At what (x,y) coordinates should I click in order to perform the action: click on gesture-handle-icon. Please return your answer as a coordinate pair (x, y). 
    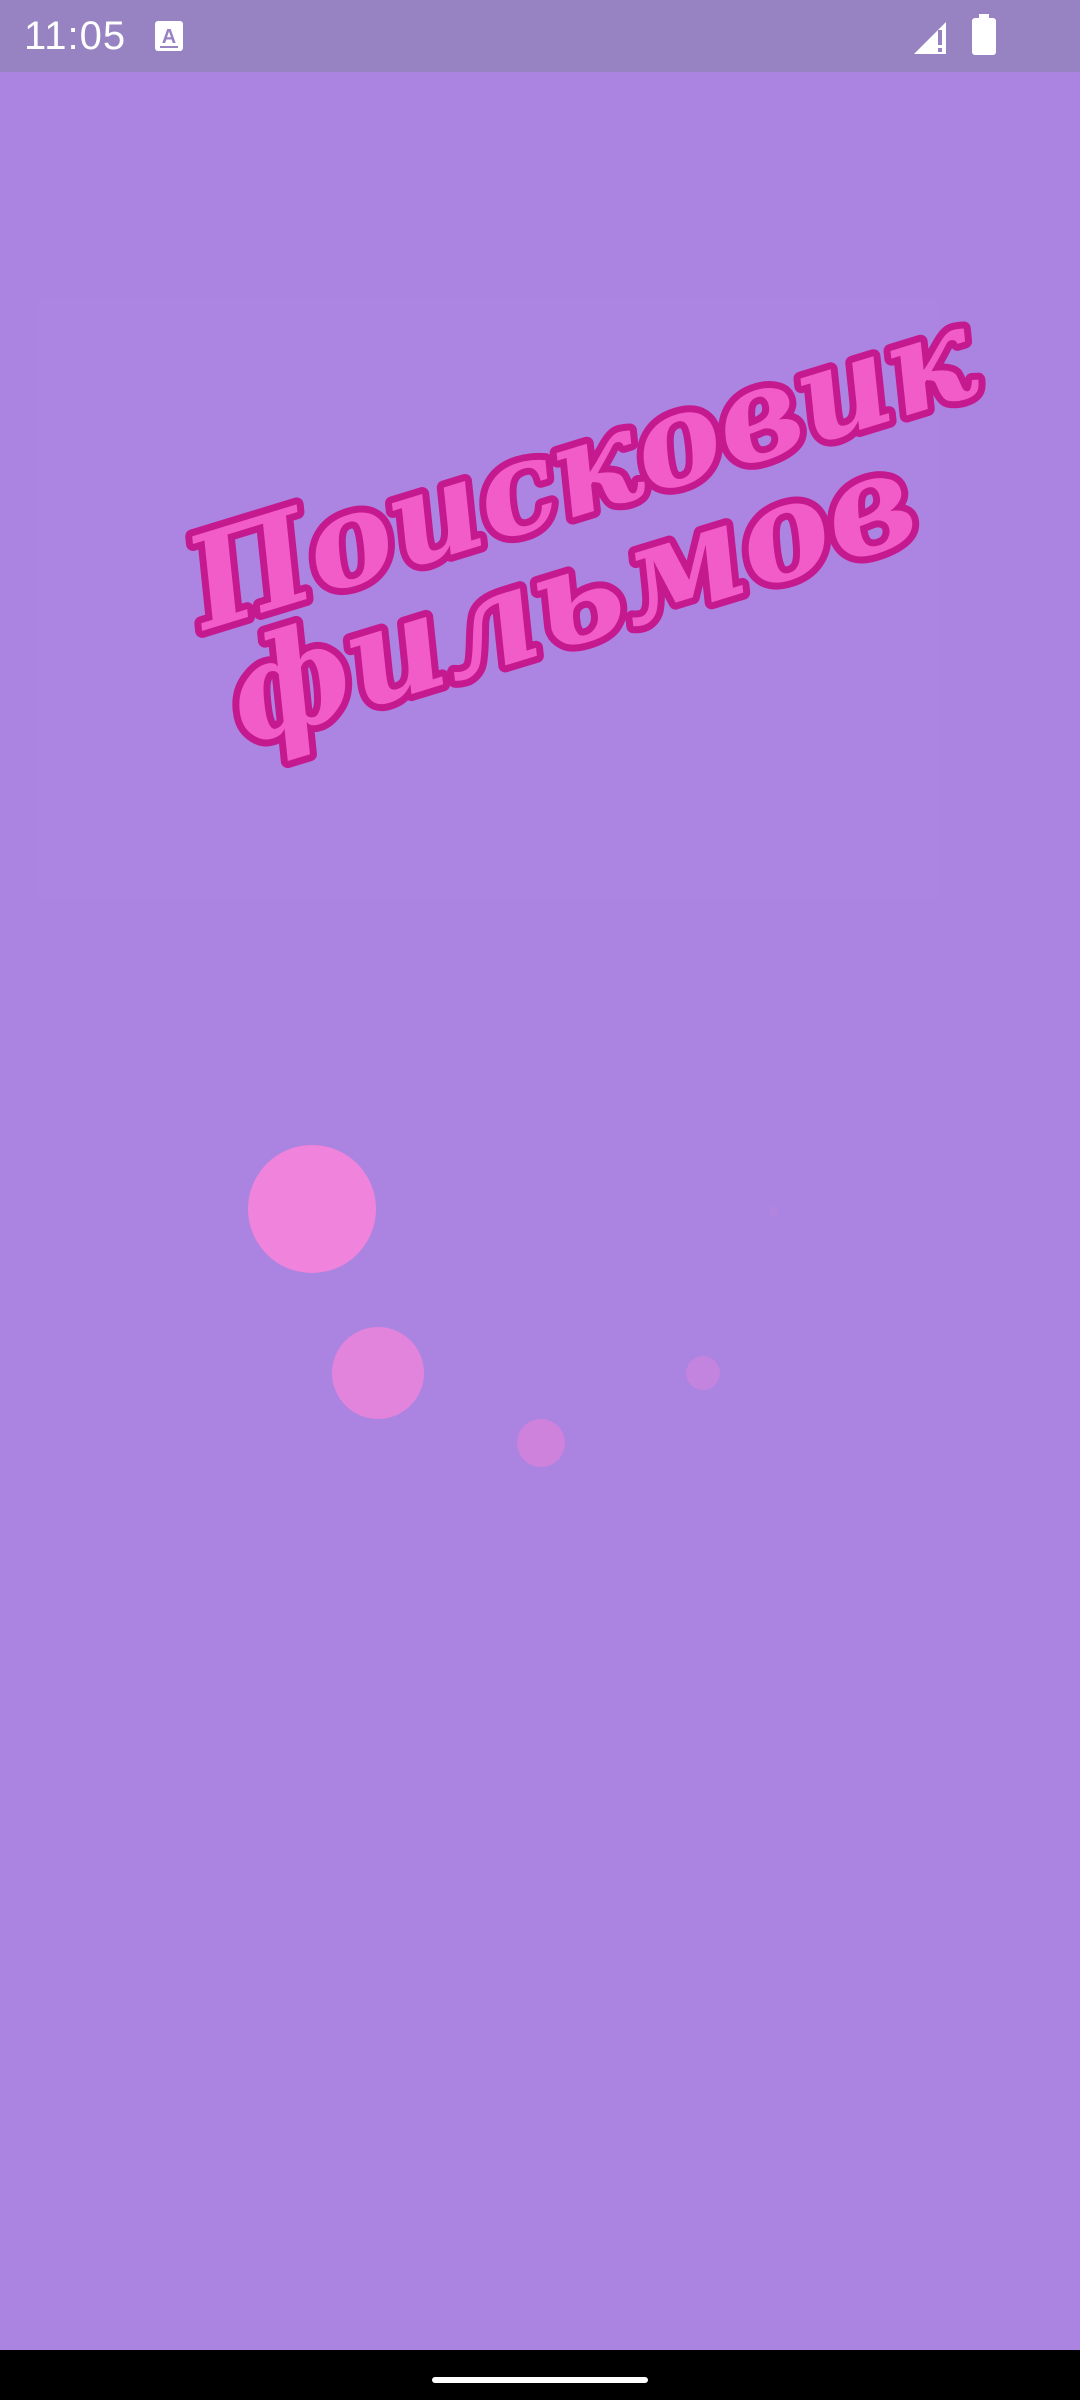
    Looking at the image, I should click on (540, 2380).